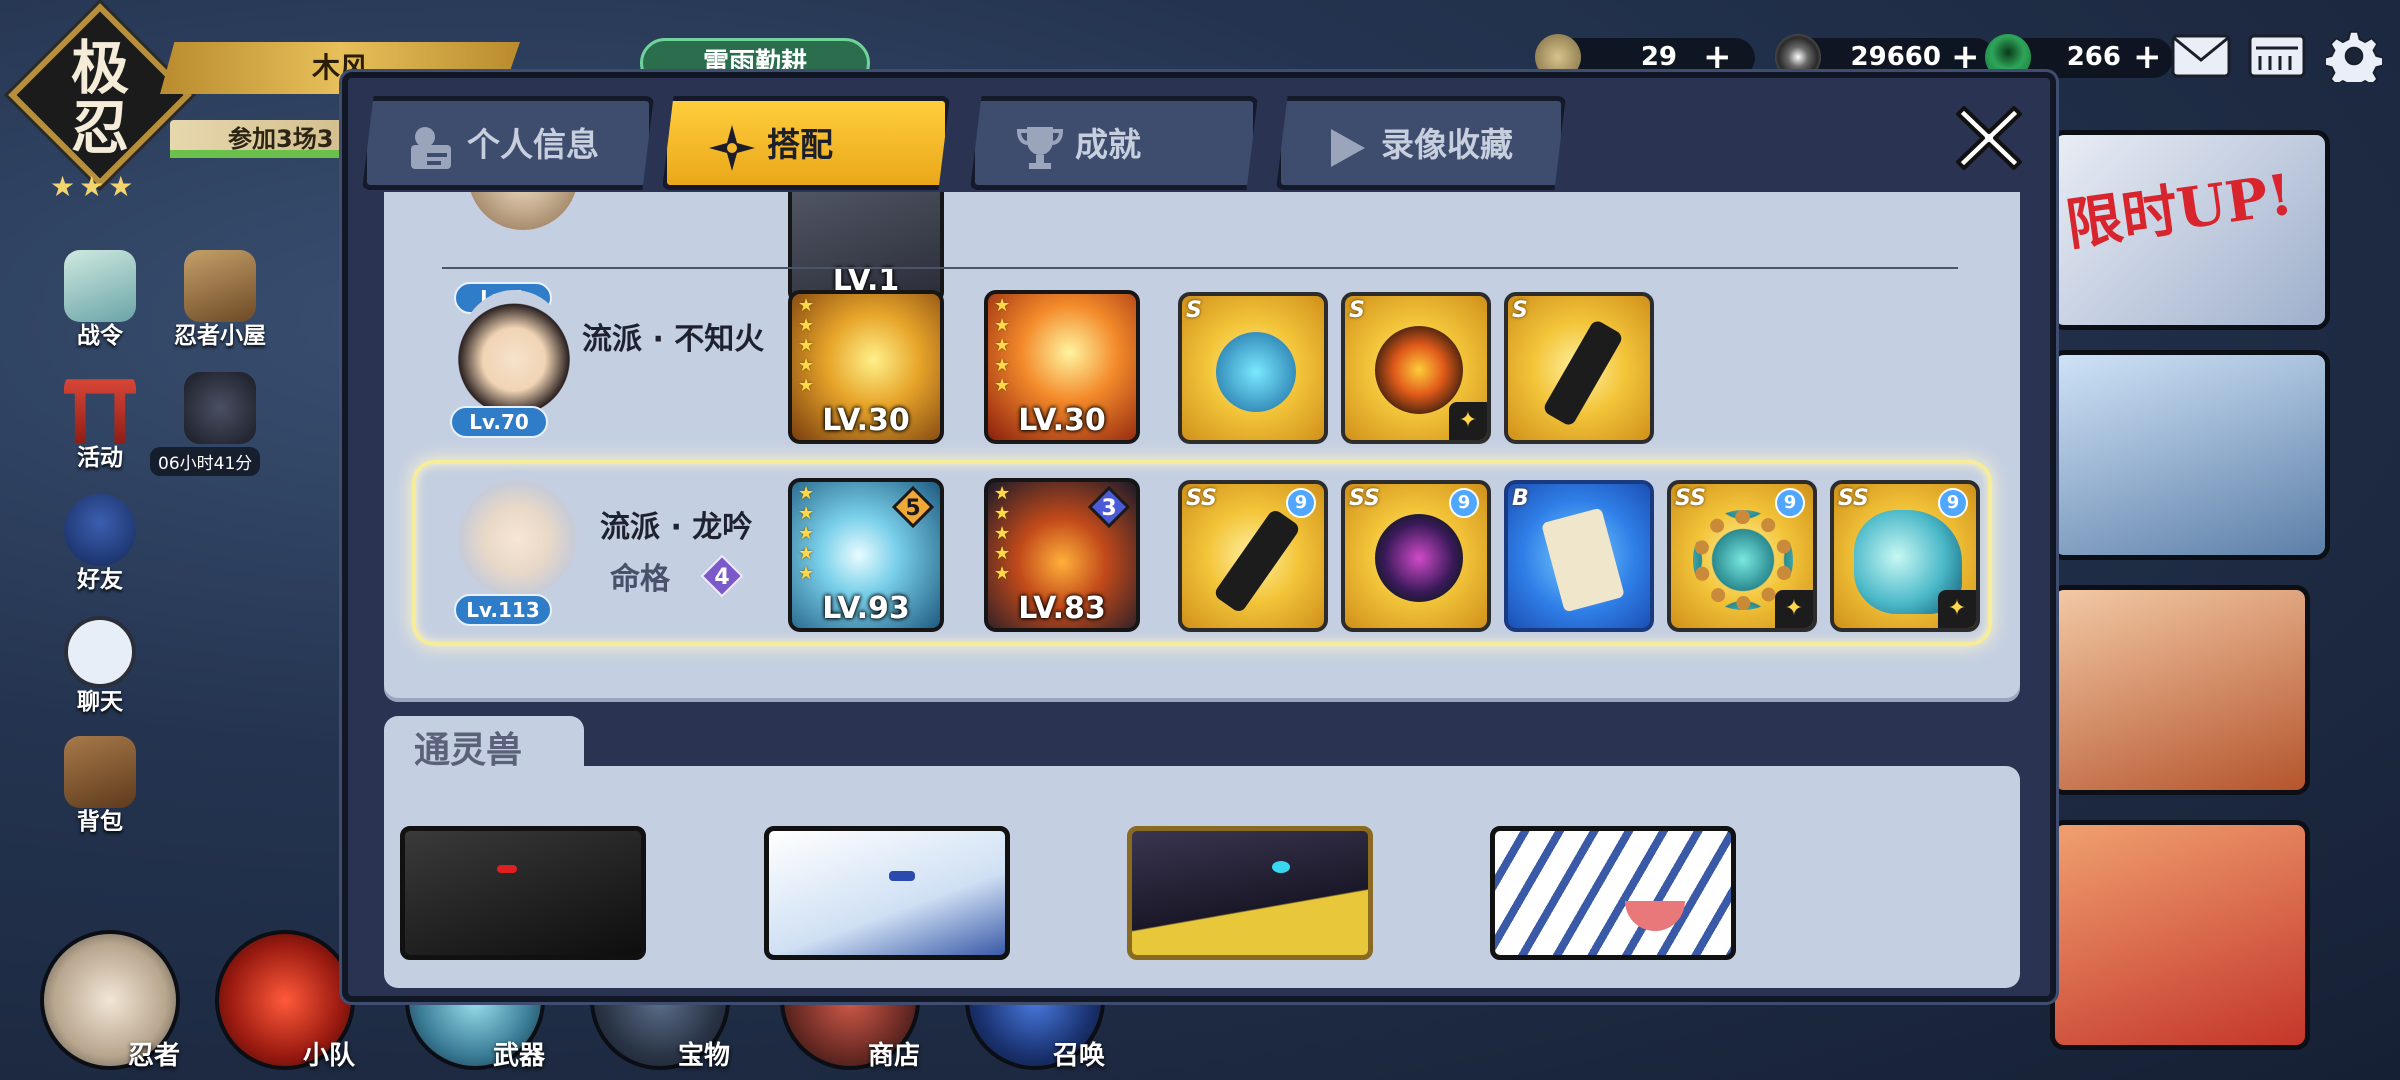 This screenshot has height=1080, width=2400. What do you see at coordinates (523, 211) in the screenshot?
I see `ninja-avatar` at bounding box center [523, 211].